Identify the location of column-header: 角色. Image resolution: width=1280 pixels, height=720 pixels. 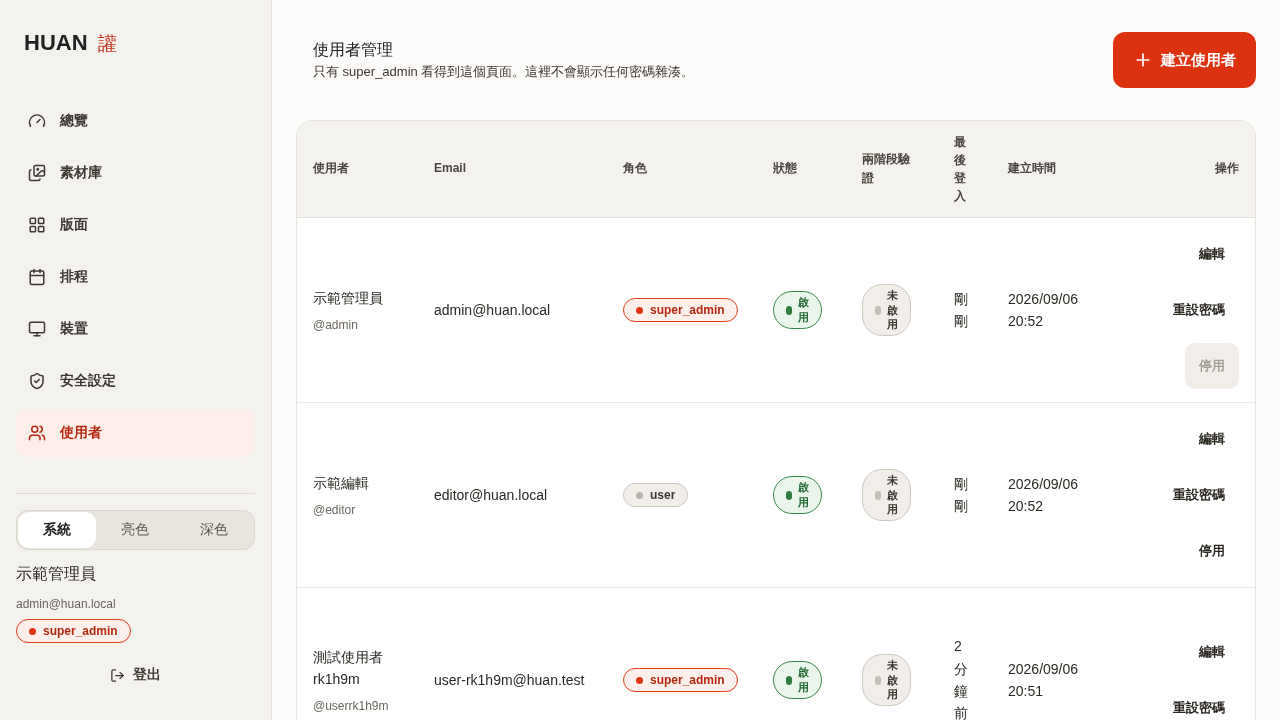
(635, 169).